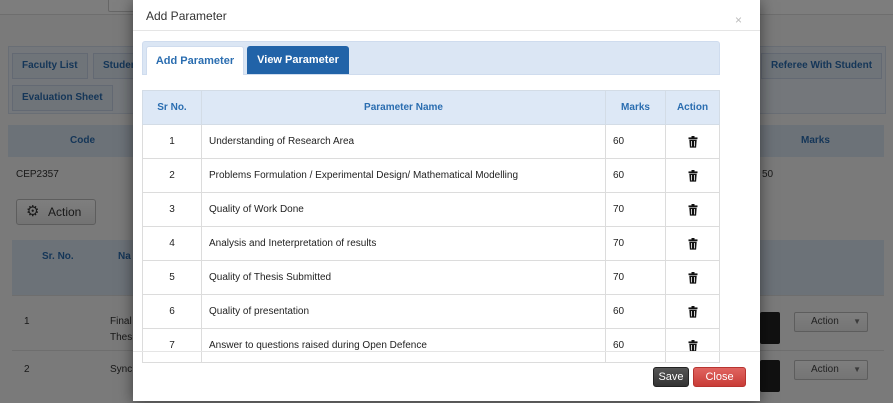 The height and width of the screenshot is (403, 893). I want to click on row-sr-no: 4, so click(172, 243).